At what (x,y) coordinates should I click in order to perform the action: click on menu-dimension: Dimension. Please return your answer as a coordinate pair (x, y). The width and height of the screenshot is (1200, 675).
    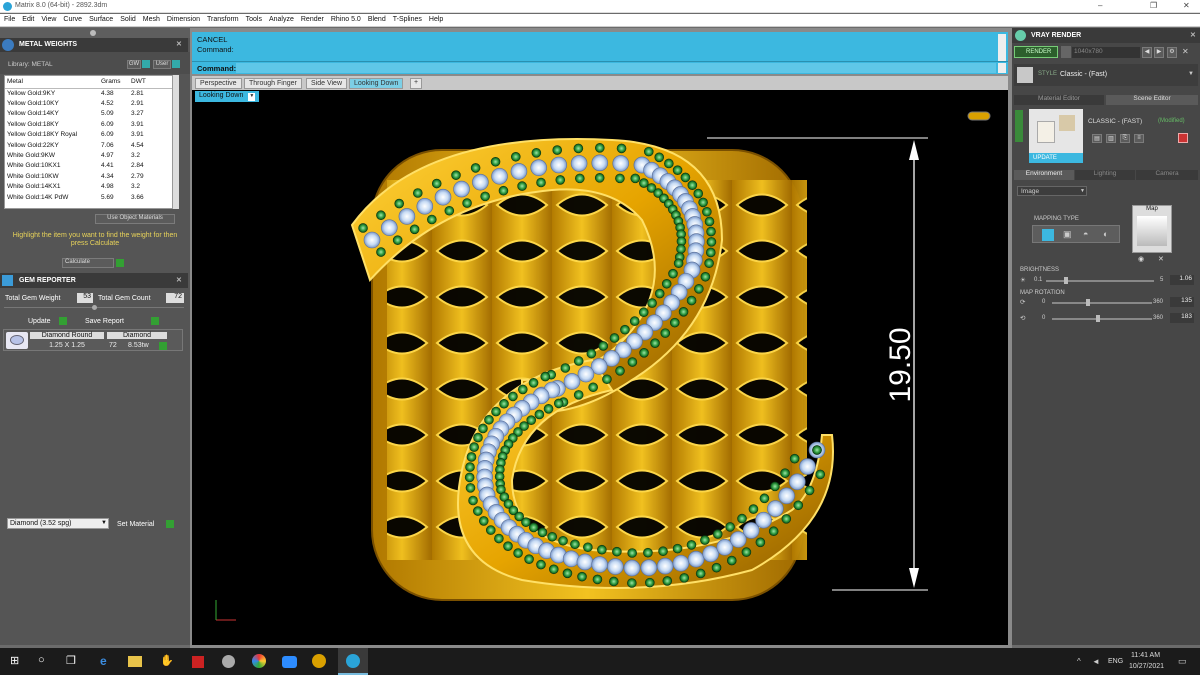
    Looking at the image, I should click on (183, 19).